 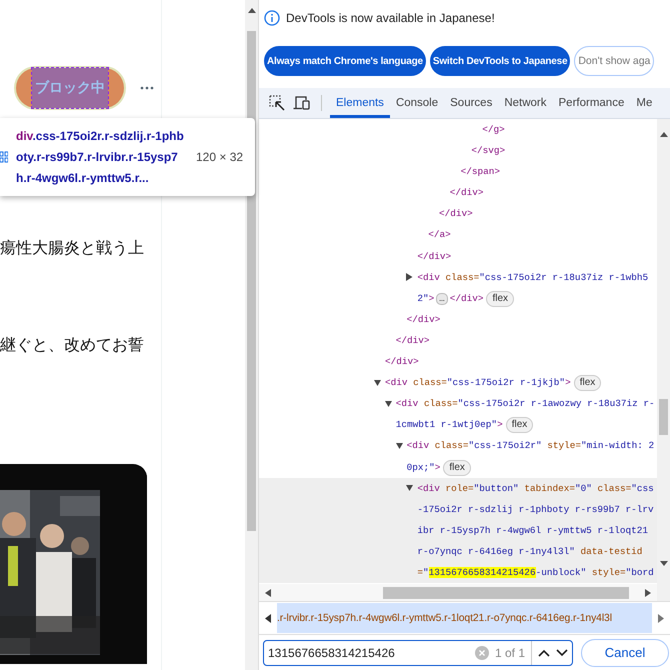 What do you see at coordinates (558, 171) in the screenshot?
I see `code-line: </span>` at bounding box center [558, 171].